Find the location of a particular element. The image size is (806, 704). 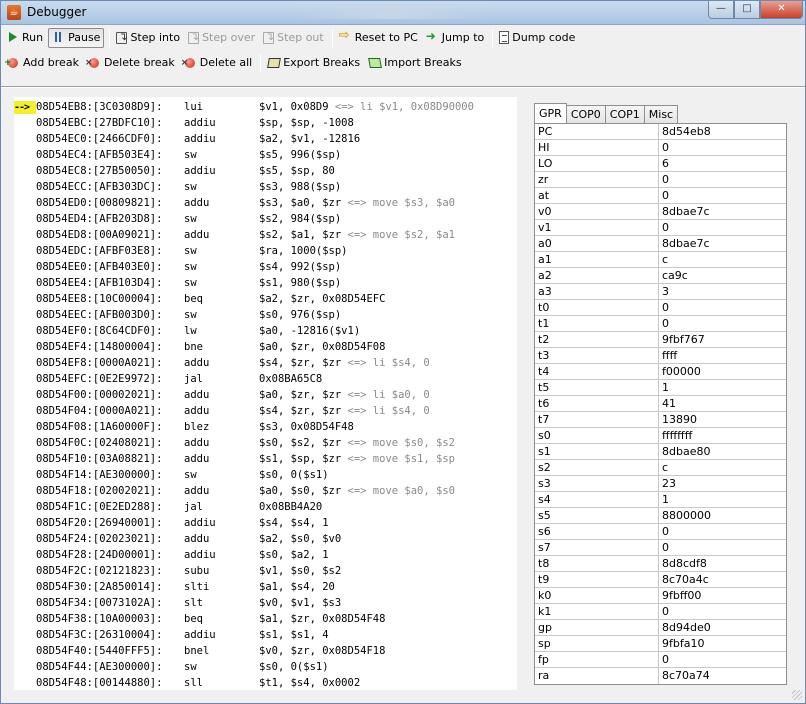

register-row: s2 c is located at coordinates (660, 468).